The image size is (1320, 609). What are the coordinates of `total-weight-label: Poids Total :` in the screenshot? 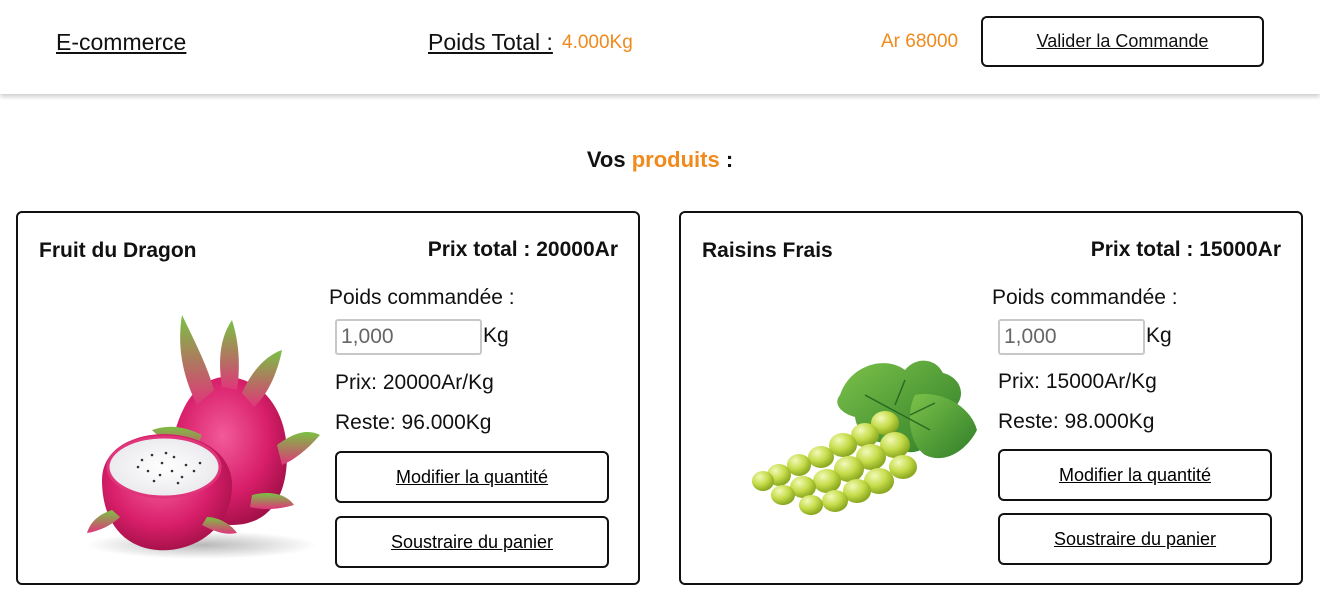 It's located at (490, 42).